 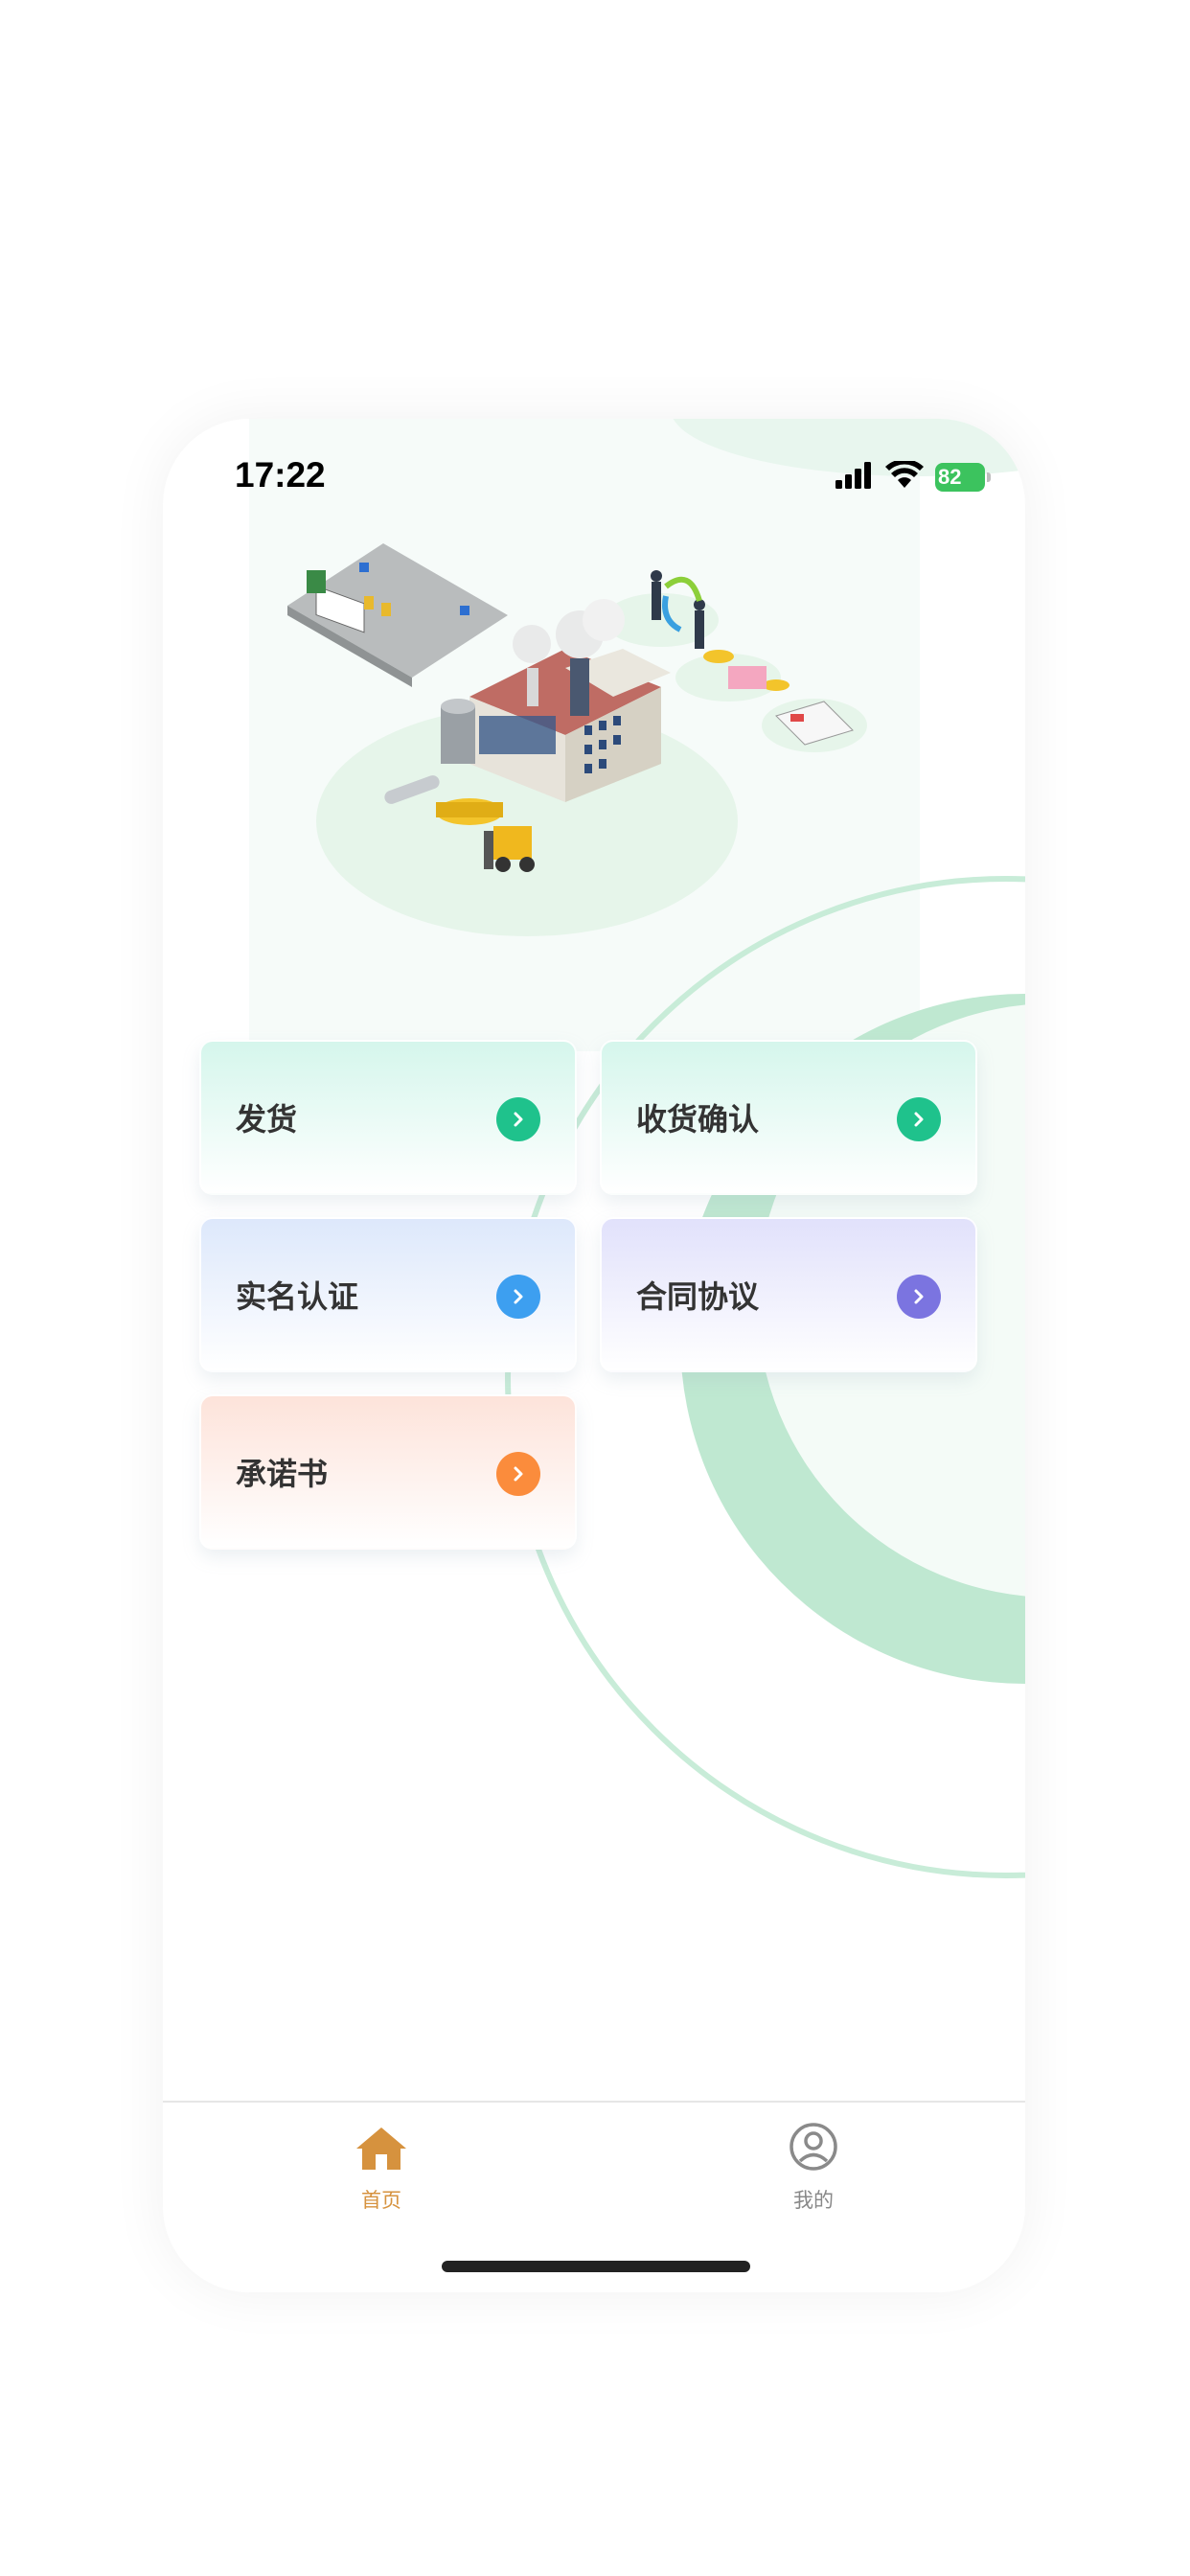 I want to click on battery-icon: 82, so click(x=963, y=477).